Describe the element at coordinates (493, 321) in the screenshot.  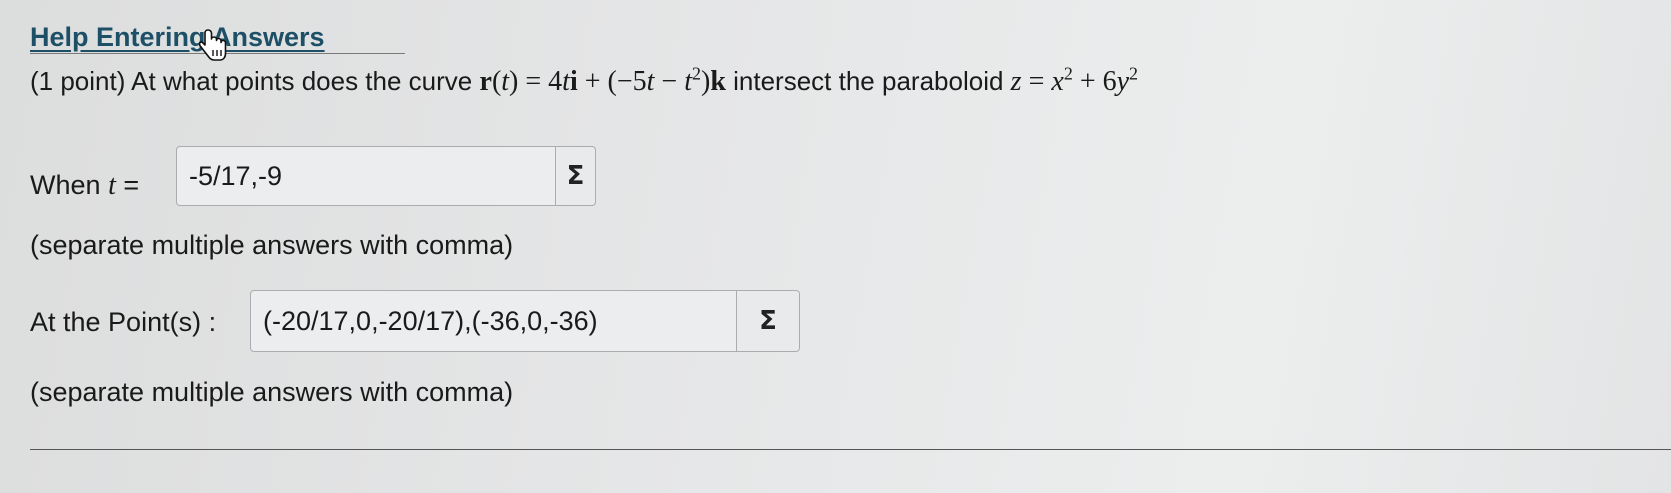
I see `points-answer-input` at that location.